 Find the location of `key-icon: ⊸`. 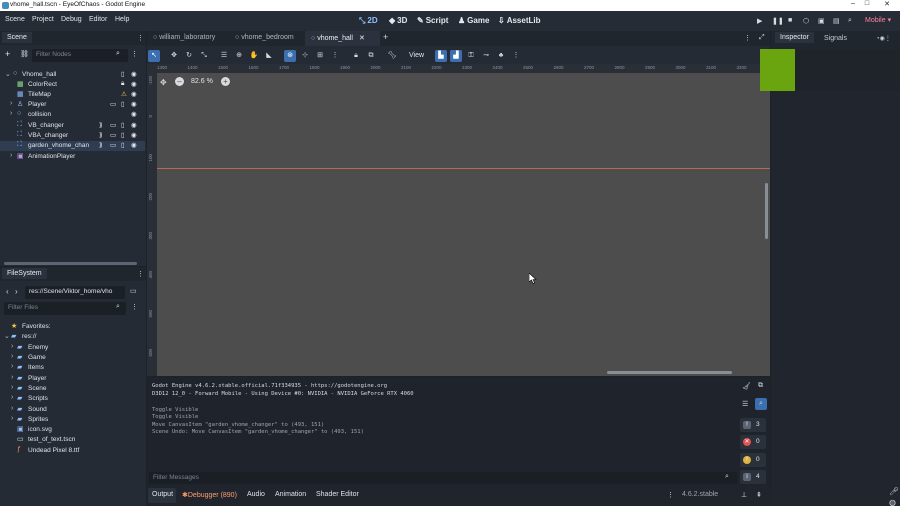

key-icon: ⊸ is located at coordinates (486, 56).